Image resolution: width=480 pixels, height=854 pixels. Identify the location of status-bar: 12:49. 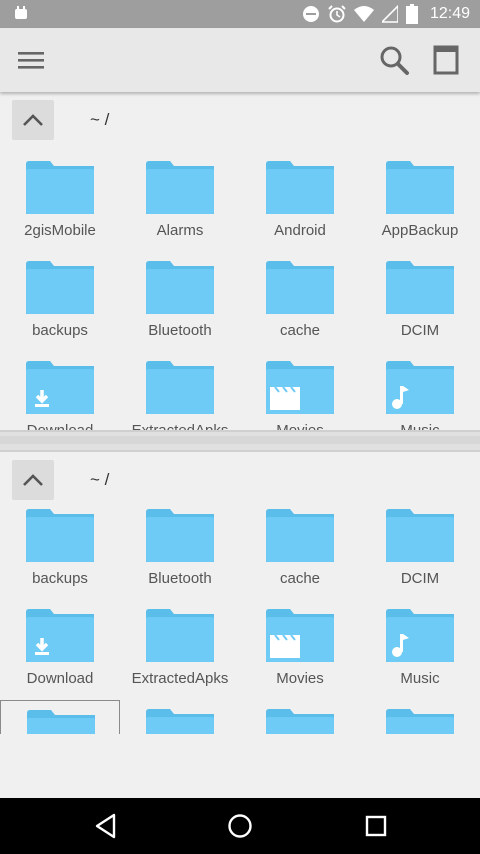
(240, 14).